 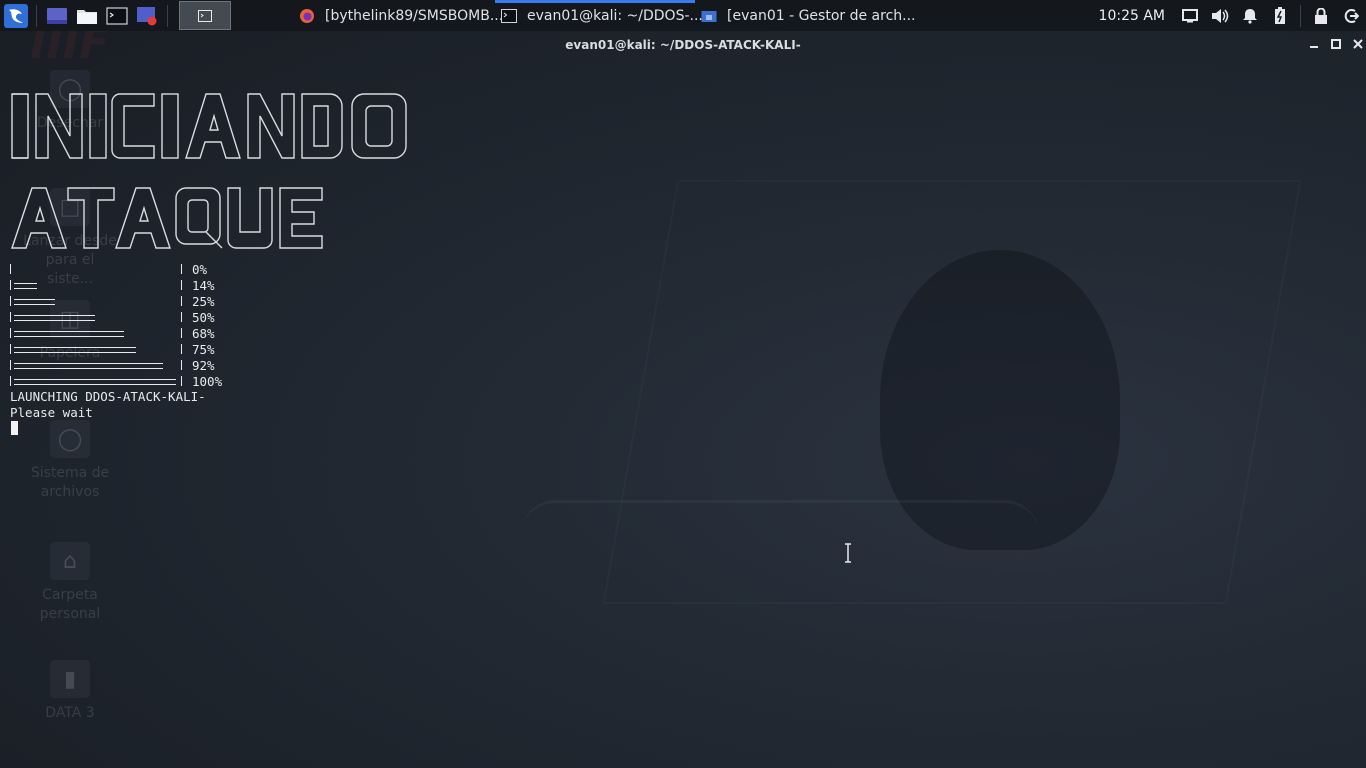 I want to click on system-tray: 10:25 AM, so click(x=1232, y=15).